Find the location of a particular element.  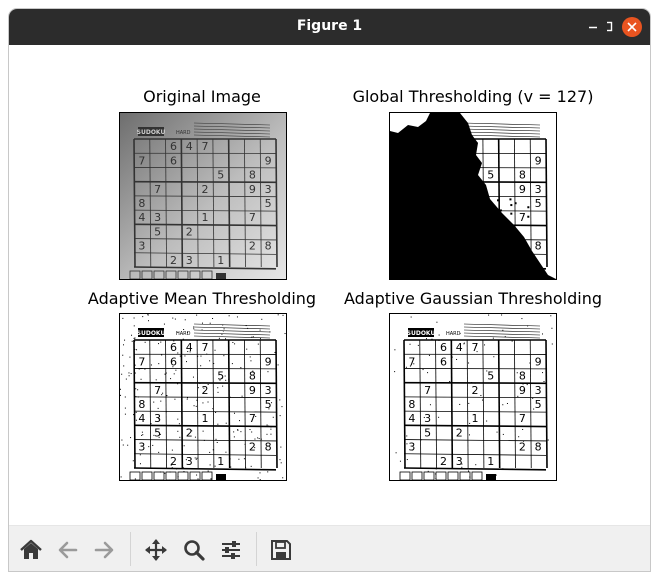

forward-icon is located at coordinates (104, 550).